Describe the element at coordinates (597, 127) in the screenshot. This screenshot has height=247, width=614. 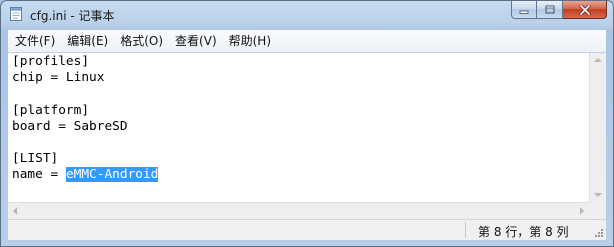
I see `vertical-scrollbar` at that location.